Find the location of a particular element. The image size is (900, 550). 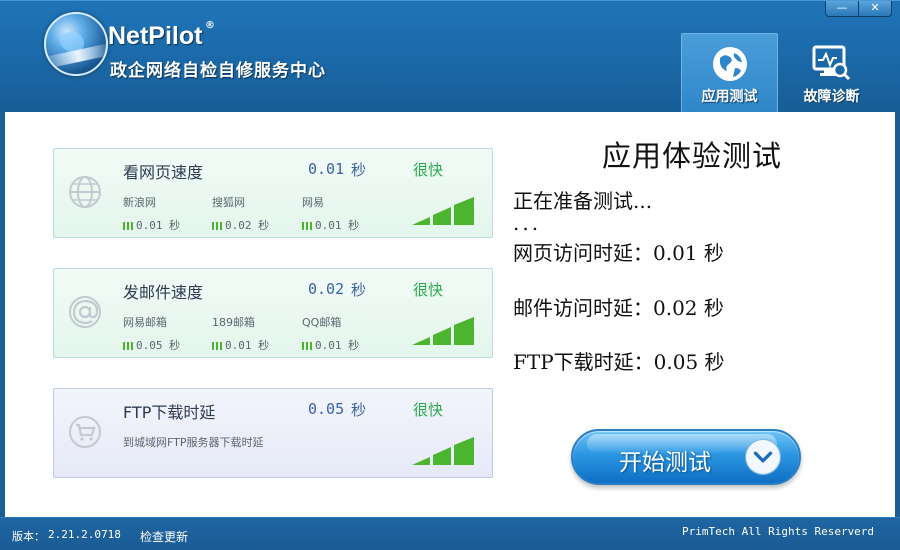

result-web-latency: 网页访问时延：0.01 秒 is located at coordinates (618, 253).